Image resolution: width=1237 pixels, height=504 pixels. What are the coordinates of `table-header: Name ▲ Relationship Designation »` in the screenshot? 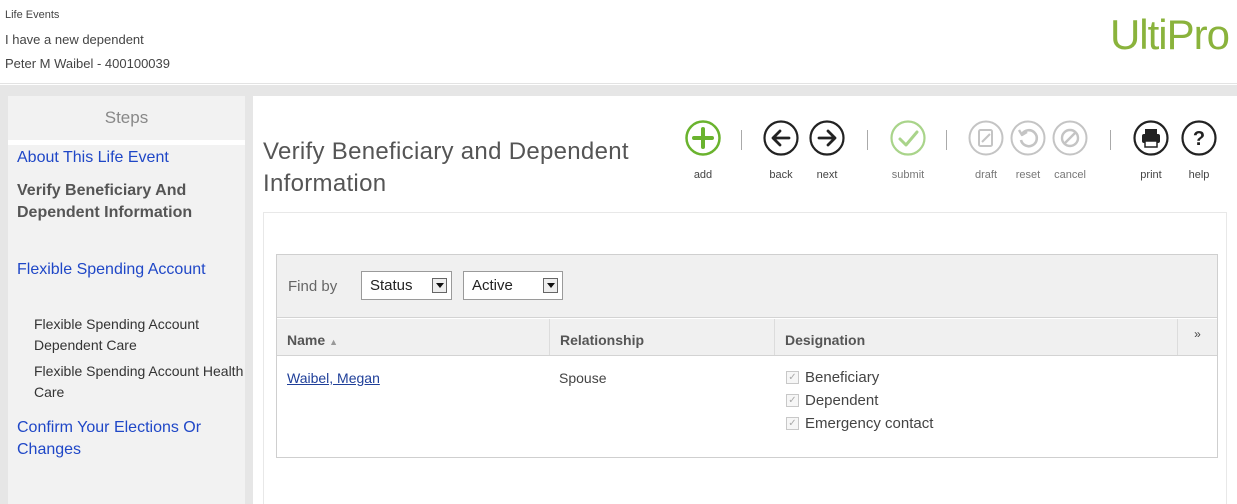 It's located at (747, 337).